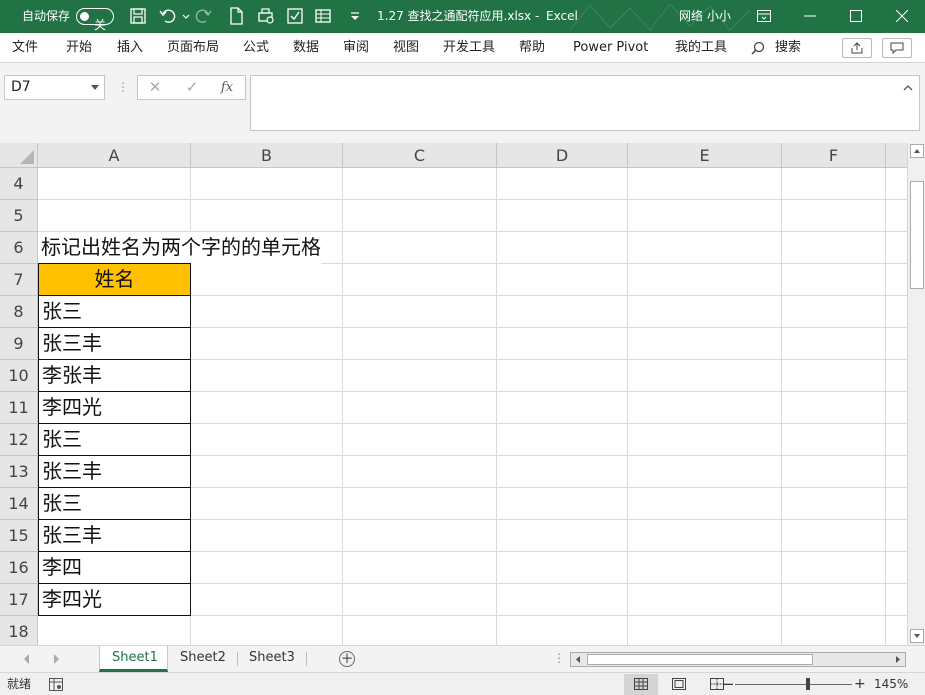 The width and height of the screenshot is (925, 695). I want to click on tab-power-pivot: Power Pivot, so click(610, 48).